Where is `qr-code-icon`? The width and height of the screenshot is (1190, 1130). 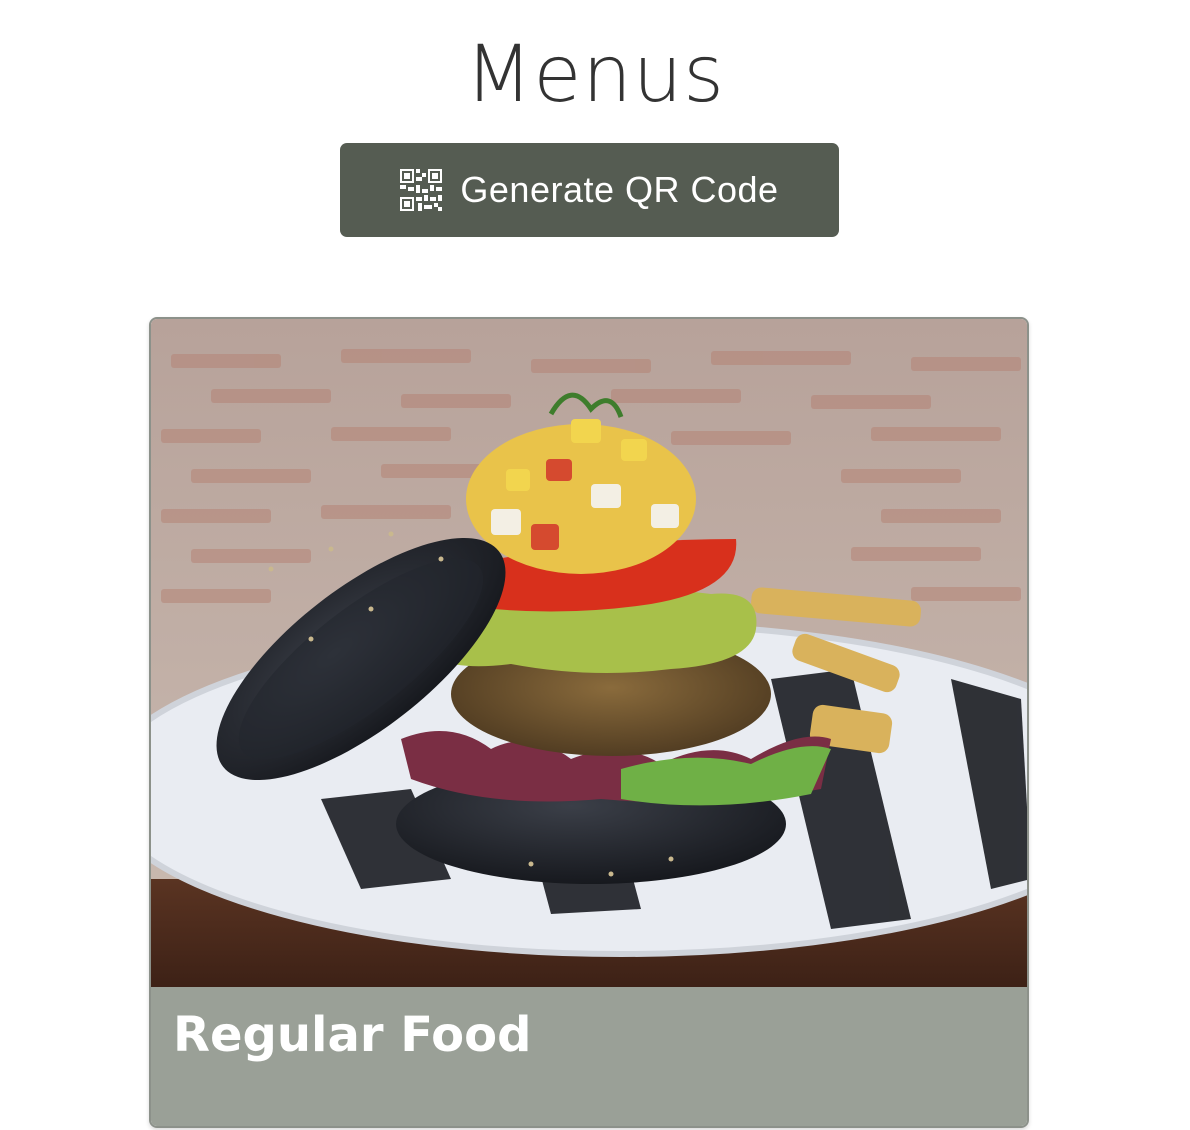 qr-code-icon is located at coordinates (421, 190).